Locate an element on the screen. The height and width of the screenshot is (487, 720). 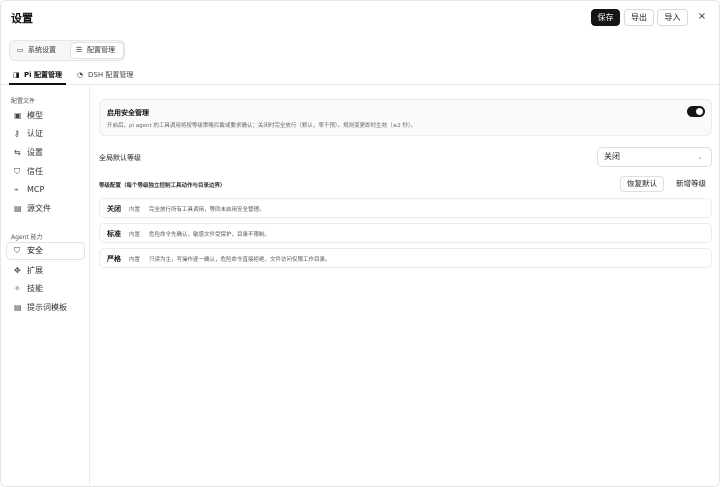
file-icon: ▤ is located at coordinates (18, 208).